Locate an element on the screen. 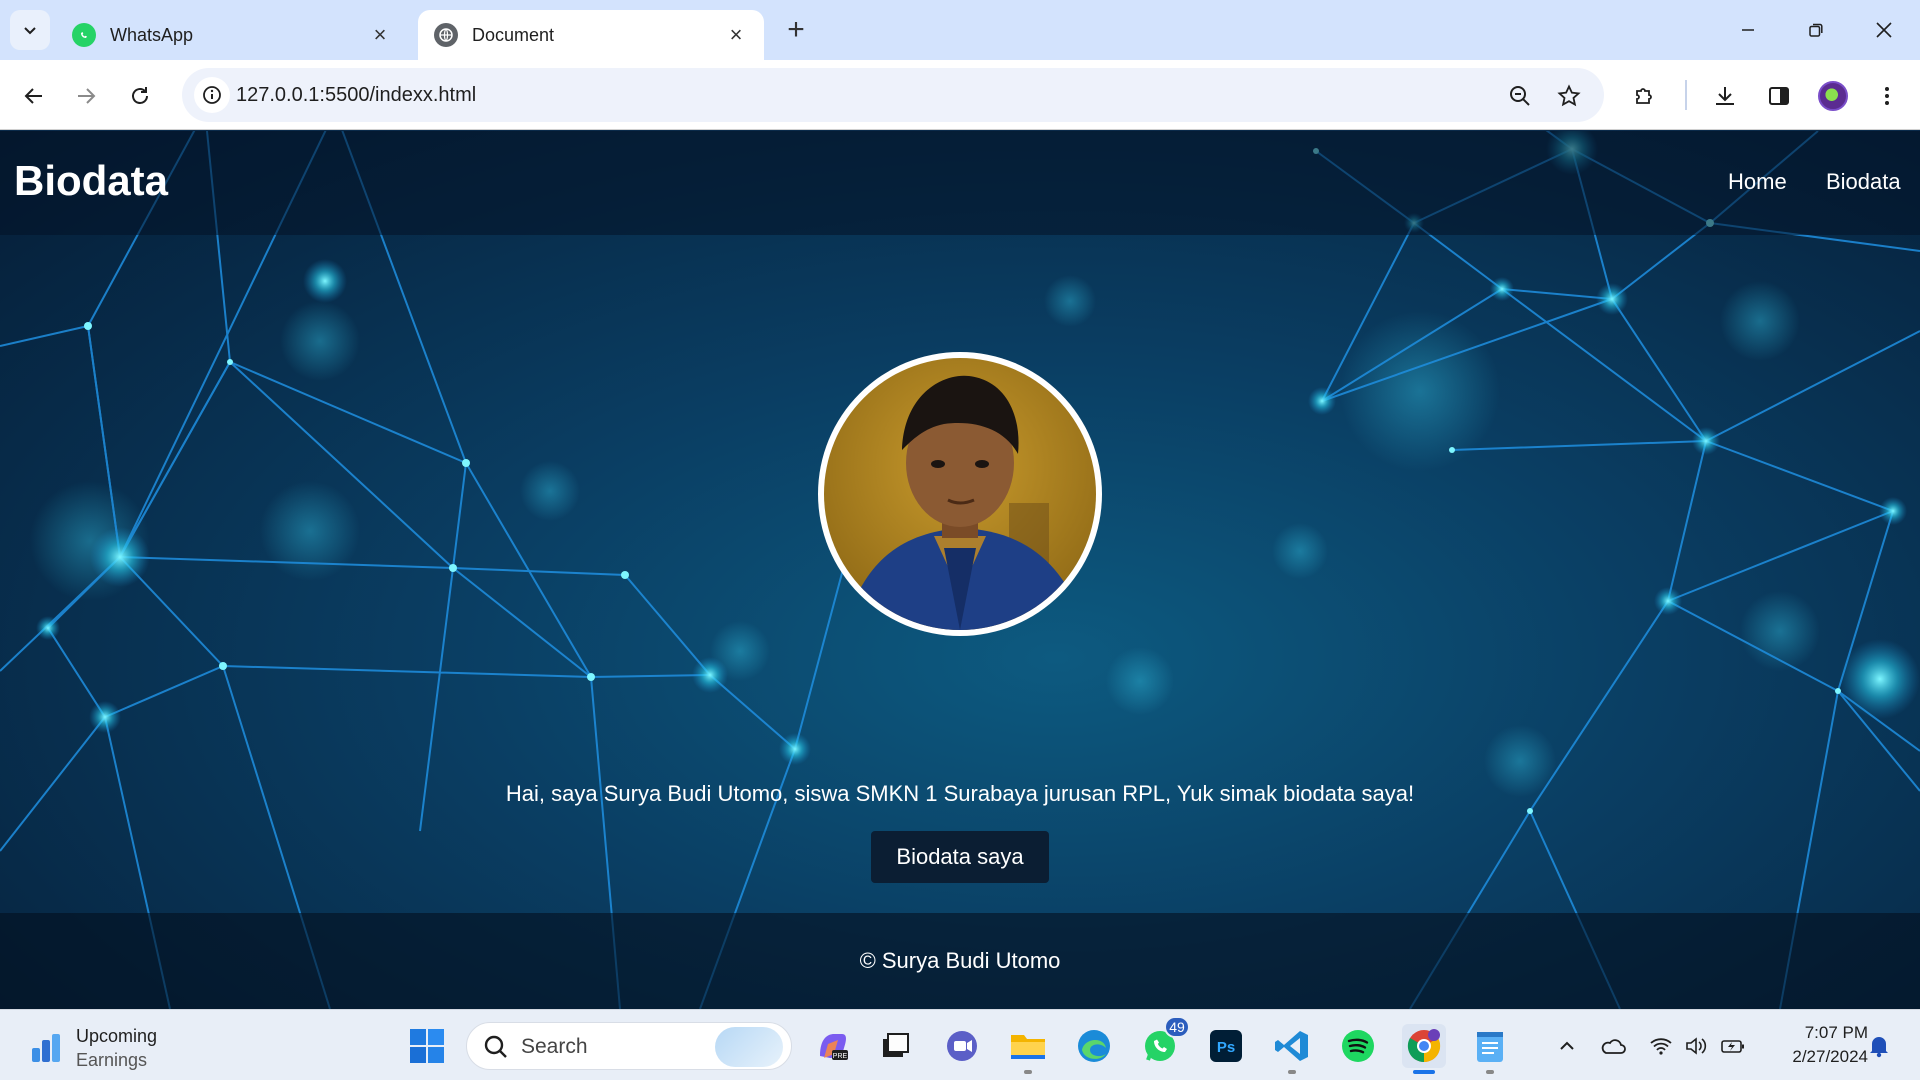  back-button is located at coordinates (34, 96).